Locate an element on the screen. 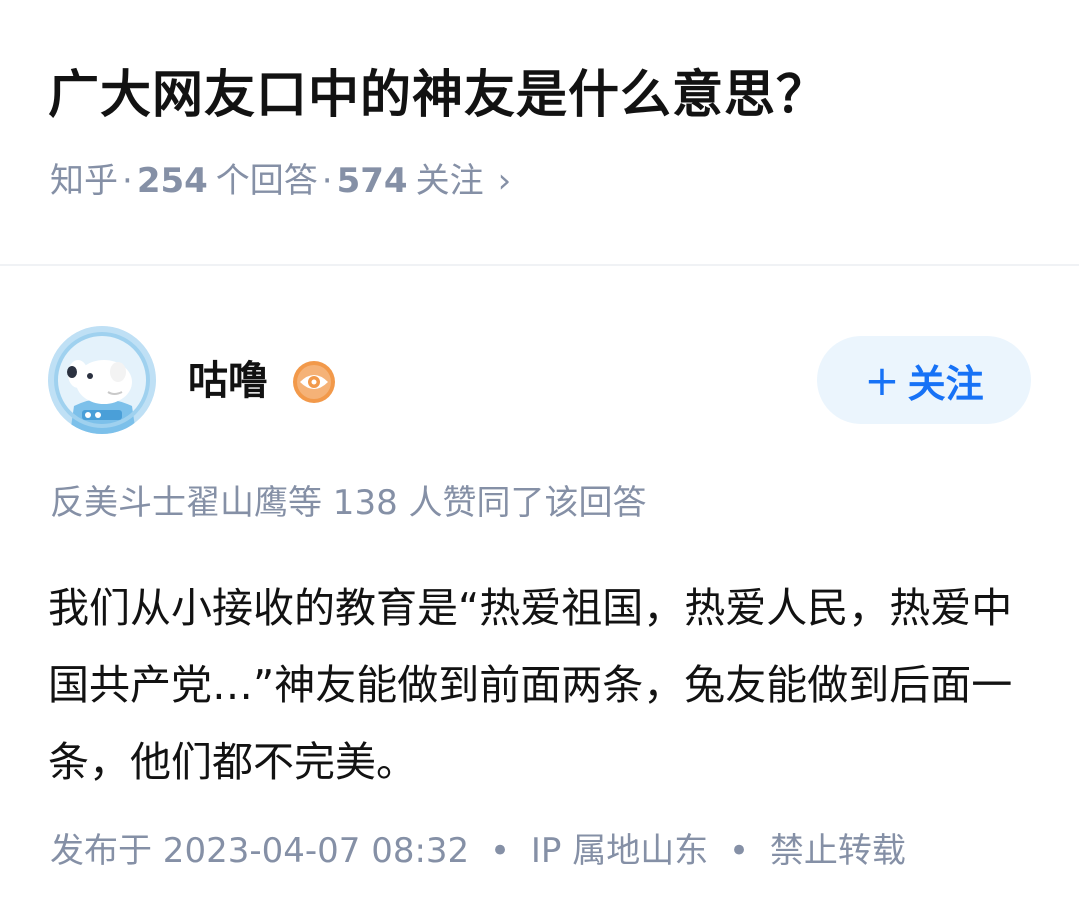  followers-count: 574 is located at coordinates (372, 181).